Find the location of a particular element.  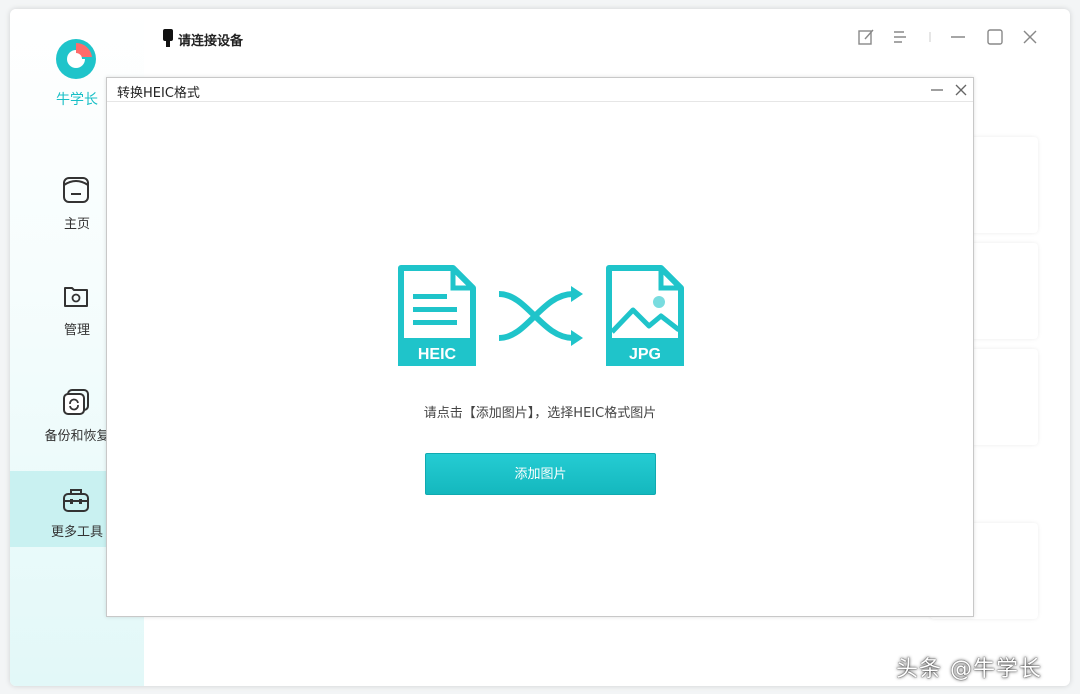

feedback-icon is located at coordinates (866, 37).